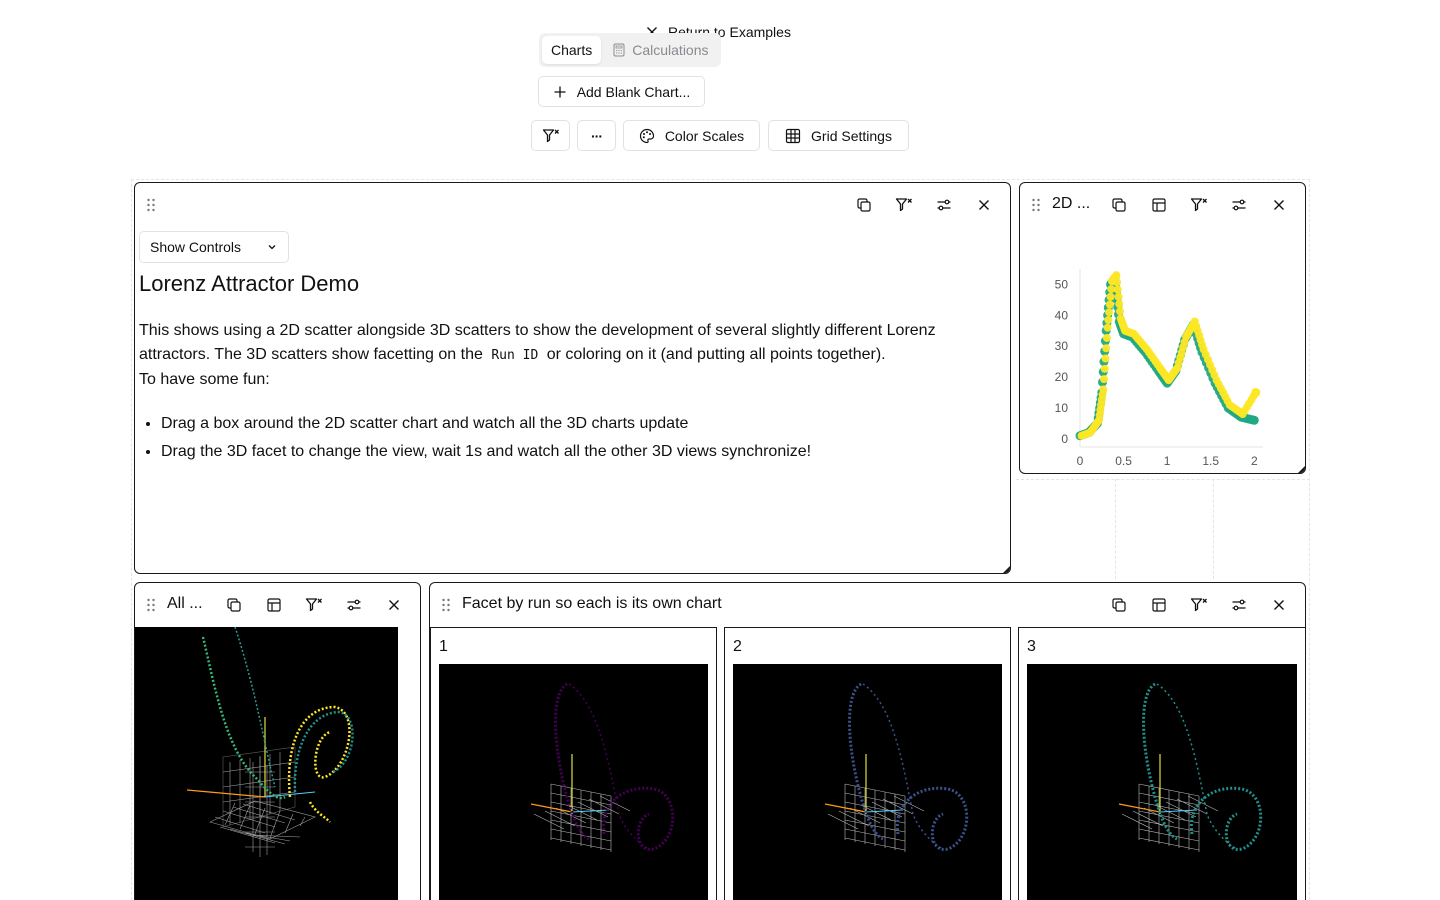 This screenshot has width=1440, height=900. I want to click on scatter-3d-all, so click(270, 741).